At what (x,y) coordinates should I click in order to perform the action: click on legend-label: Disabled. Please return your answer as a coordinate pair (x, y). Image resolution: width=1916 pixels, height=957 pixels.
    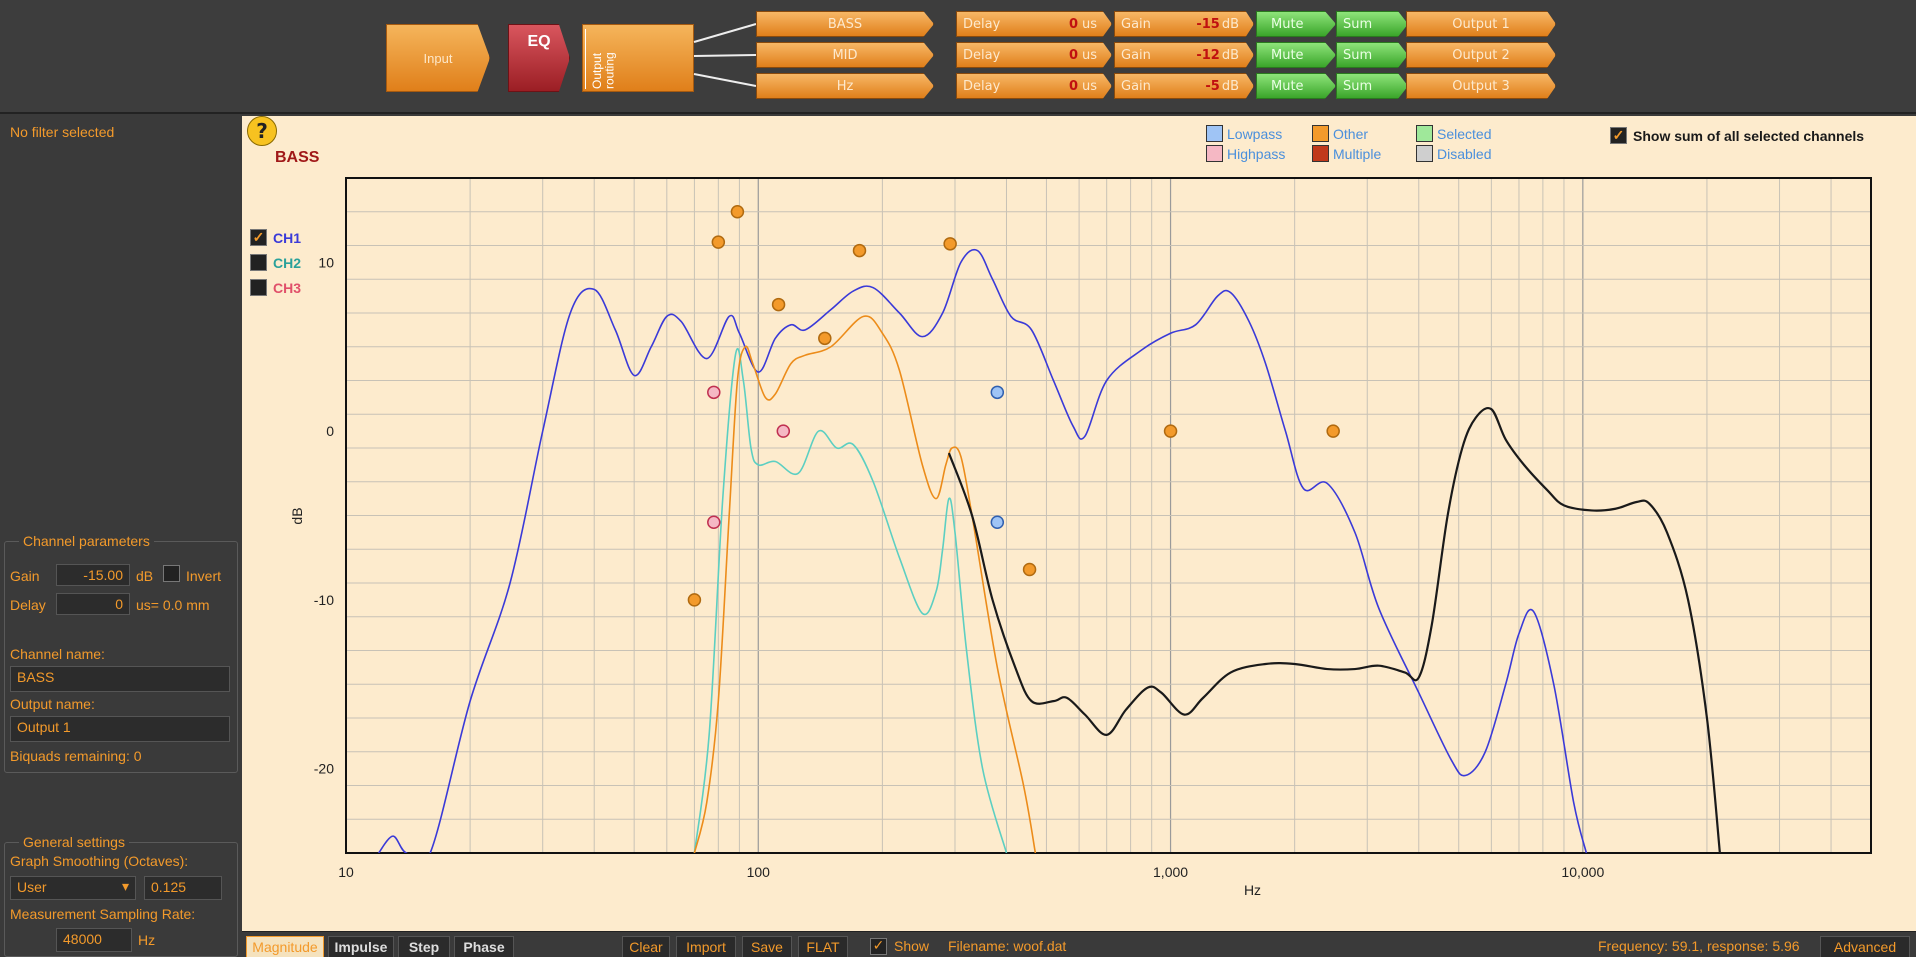
    Looking at the image, I should click on (1464, 153).